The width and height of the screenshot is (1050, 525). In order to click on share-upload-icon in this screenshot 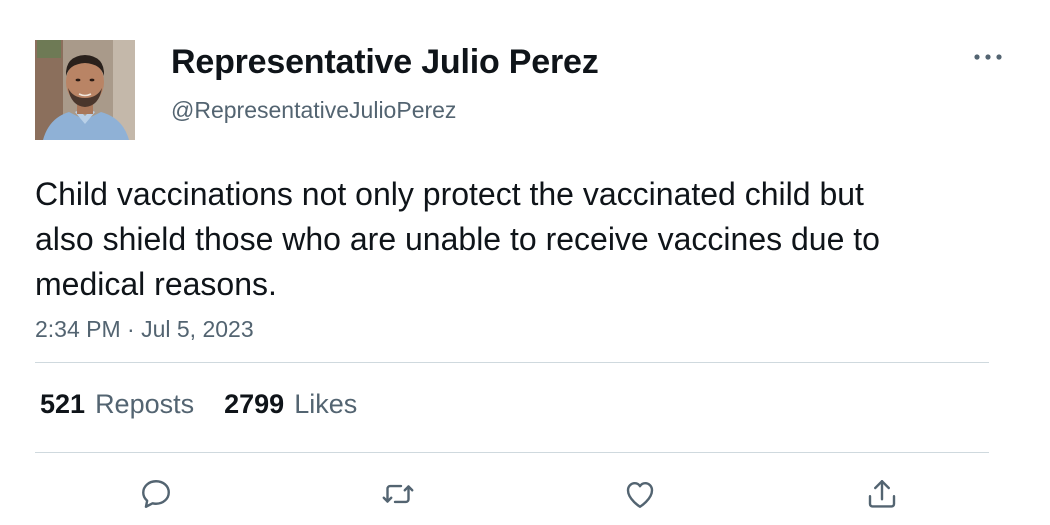, I will do `click(882, 494)`.